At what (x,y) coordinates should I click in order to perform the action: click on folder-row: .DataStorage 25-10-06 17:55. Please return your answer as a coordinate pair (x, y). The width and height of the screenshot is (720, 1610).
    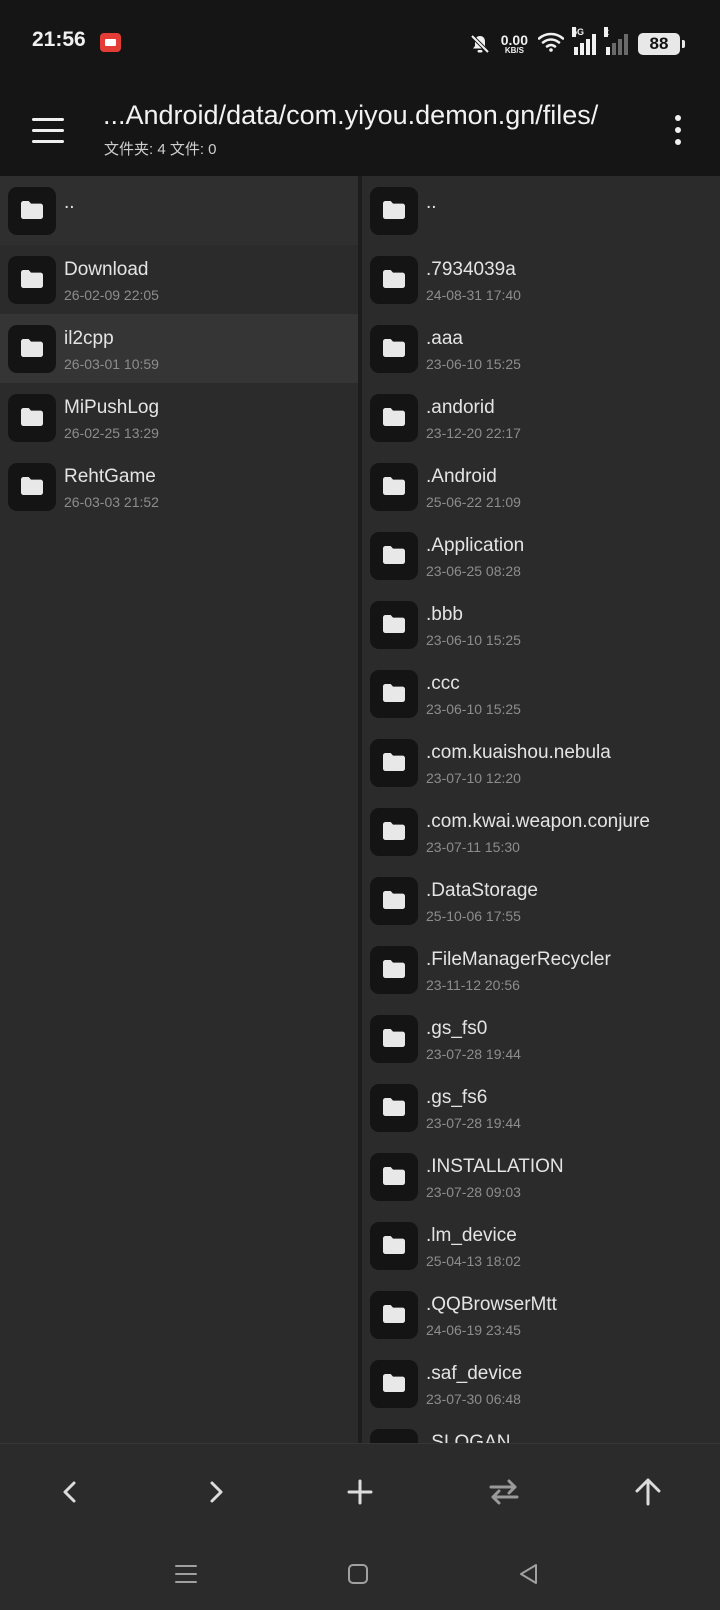
    Looking at the image, I should click on (541, 900).